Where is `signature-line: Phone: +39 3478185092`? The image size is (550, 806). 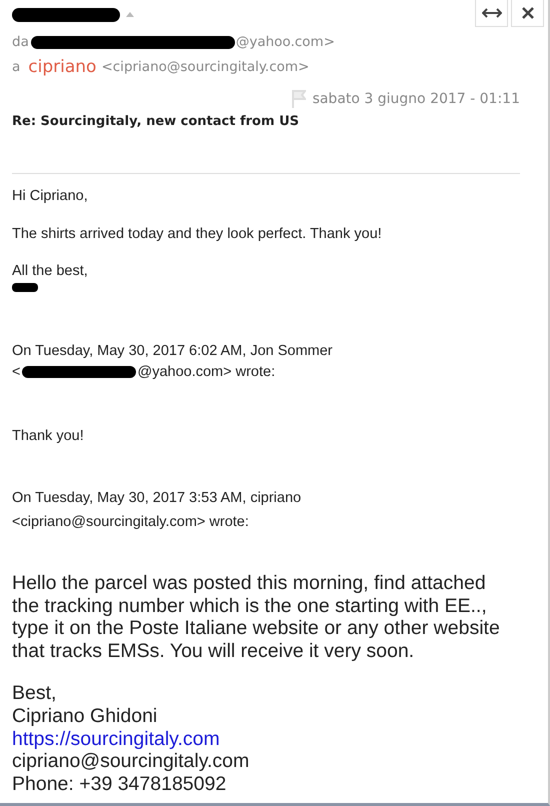
signature-line: Phone: +39 3478185092 is located at coordinates (120, 784).